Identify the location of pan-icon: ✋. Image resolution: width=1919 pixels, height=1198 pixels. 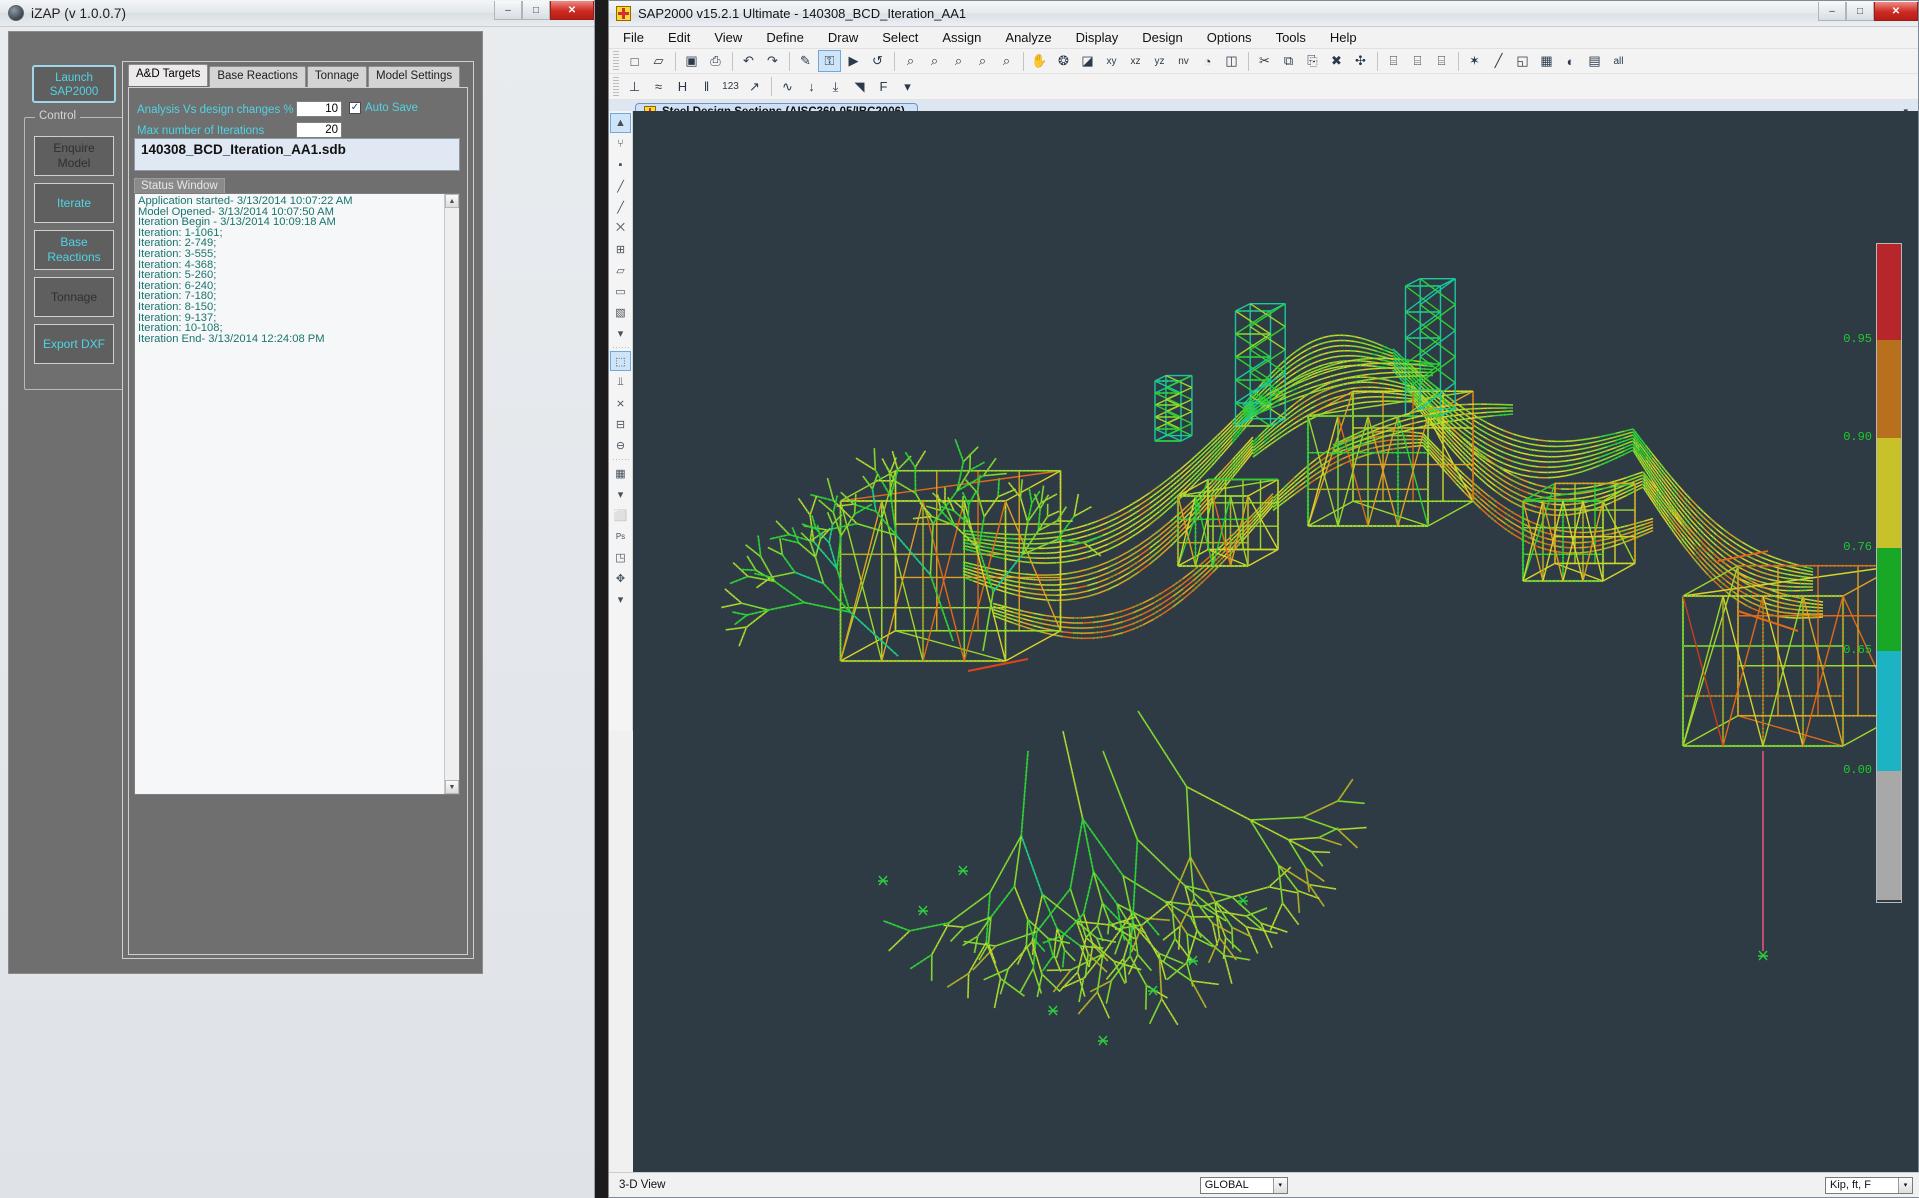
(1039, 61).